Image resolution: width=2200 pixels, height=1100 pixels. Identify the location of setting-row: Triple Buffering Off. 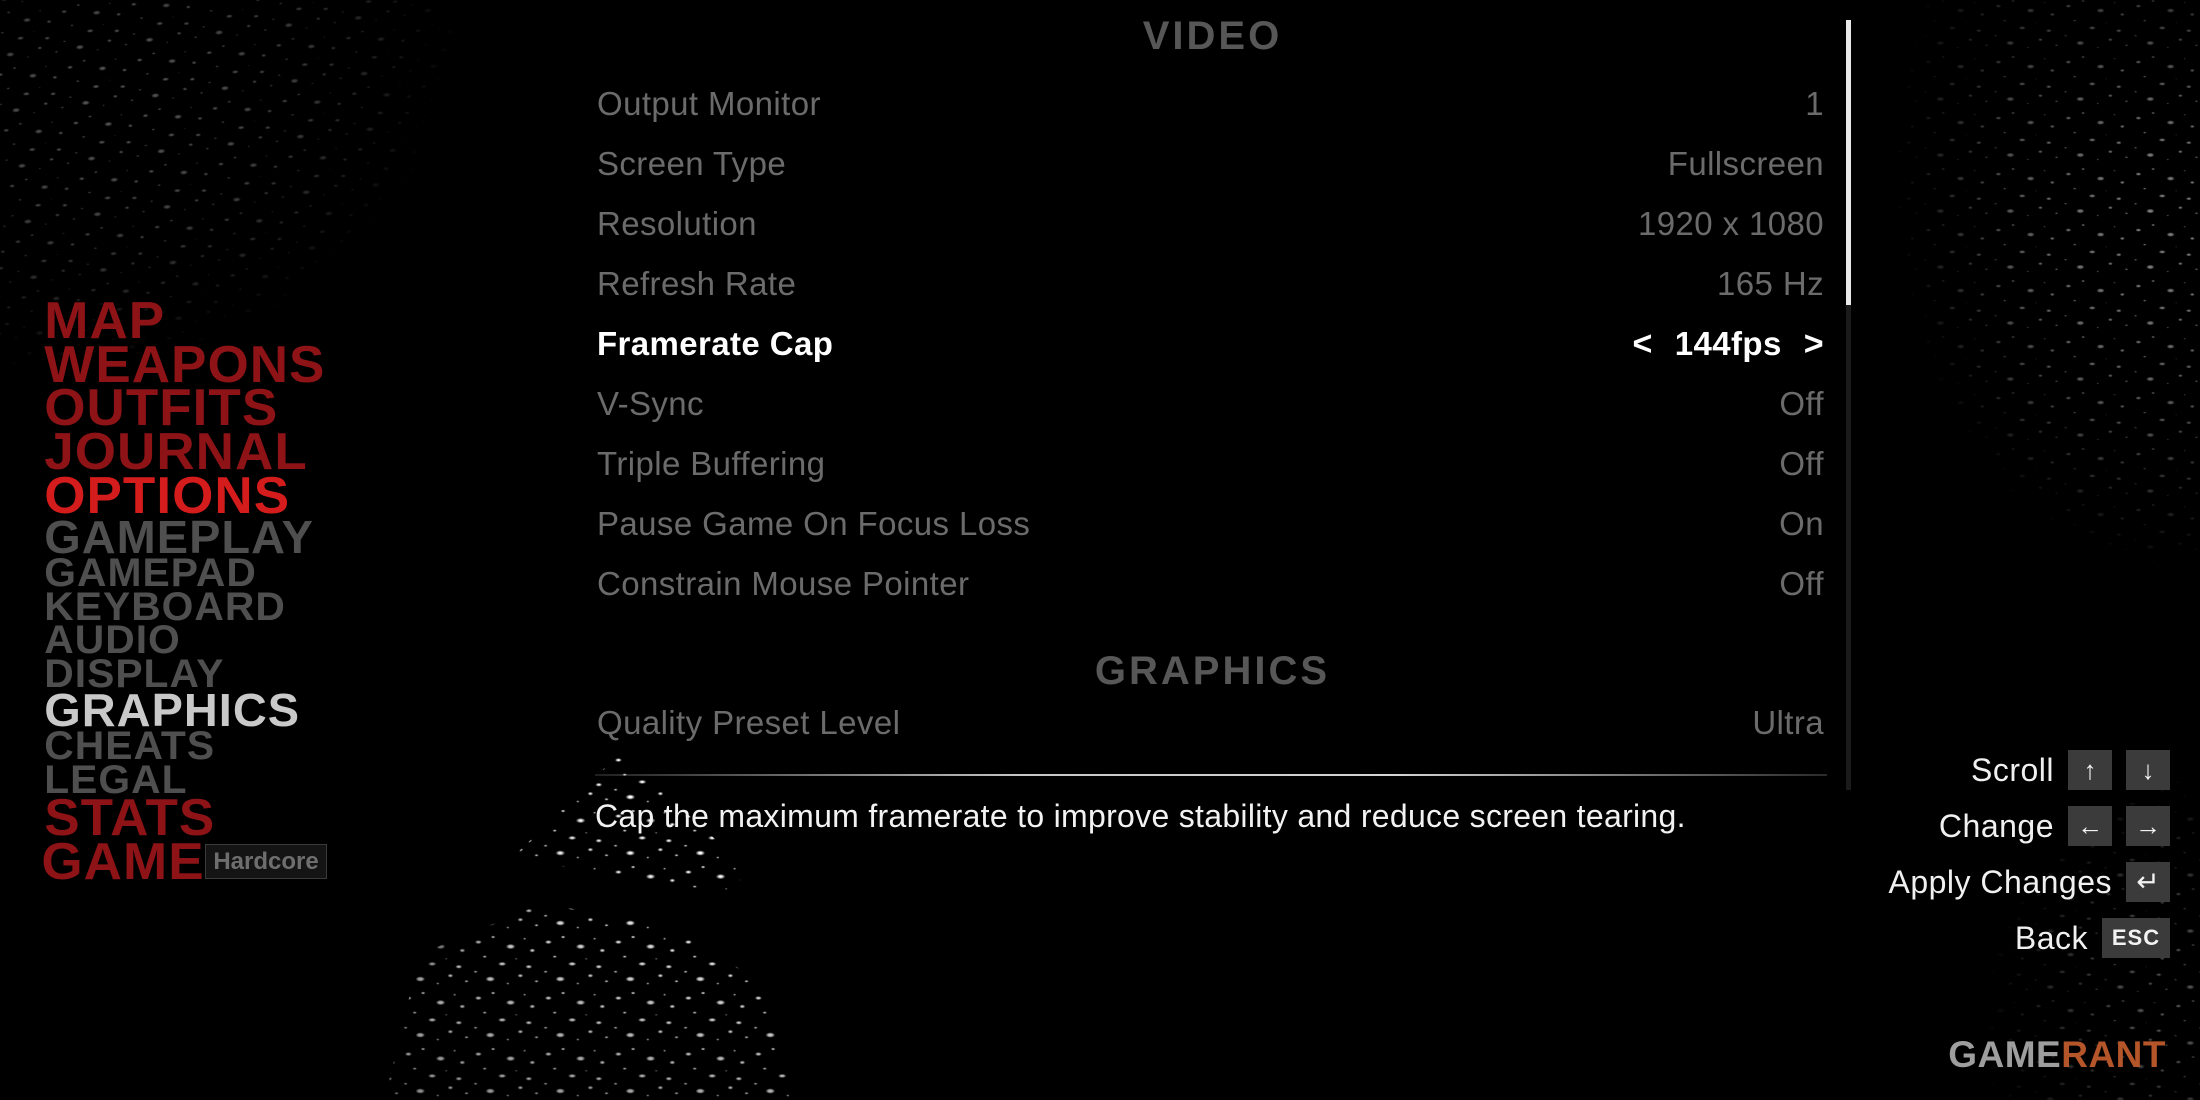
(1212, 475).